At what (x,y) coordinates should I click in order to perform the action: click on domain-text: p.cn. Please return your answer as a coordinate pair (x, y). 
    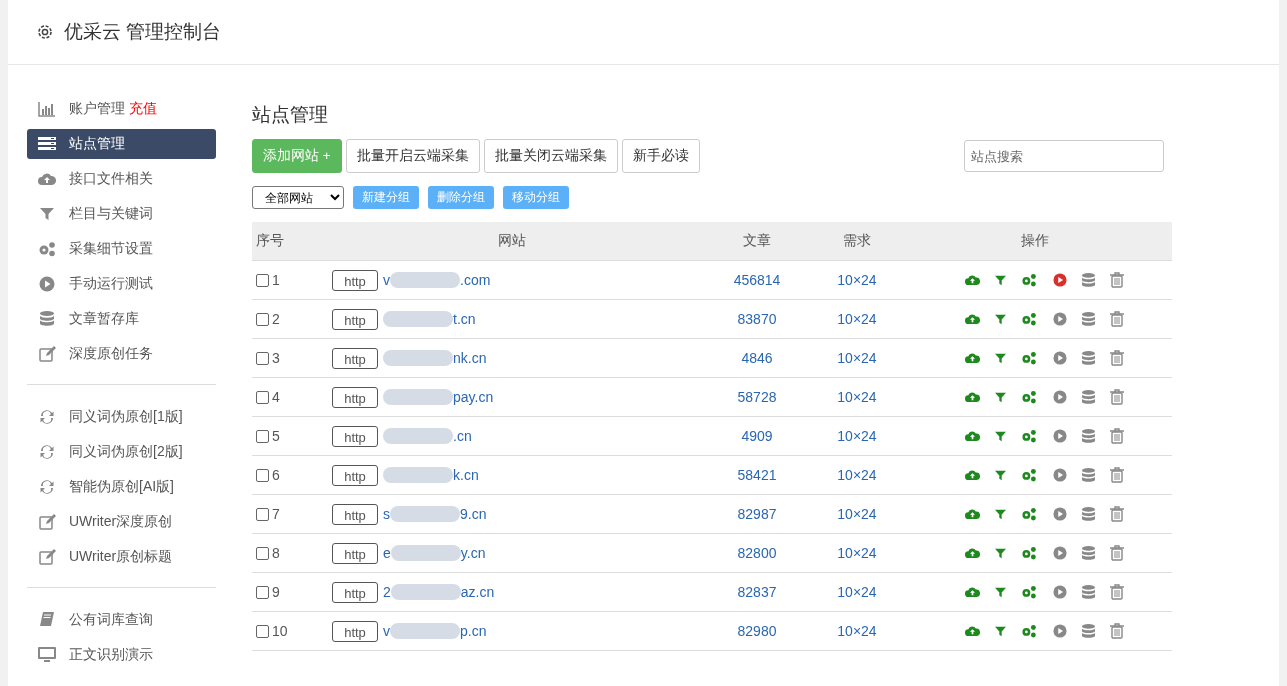
    Looking at the image, I should click on (473, 631).